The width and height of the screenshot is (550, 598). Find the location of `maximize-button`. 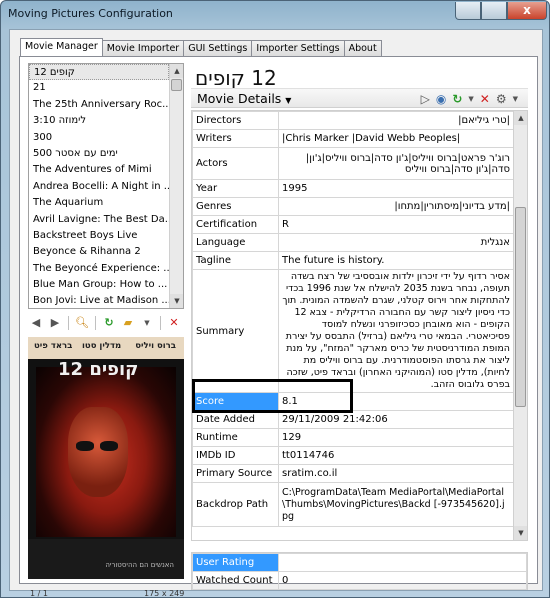

maximize-button is located at coordinates (494, 11).